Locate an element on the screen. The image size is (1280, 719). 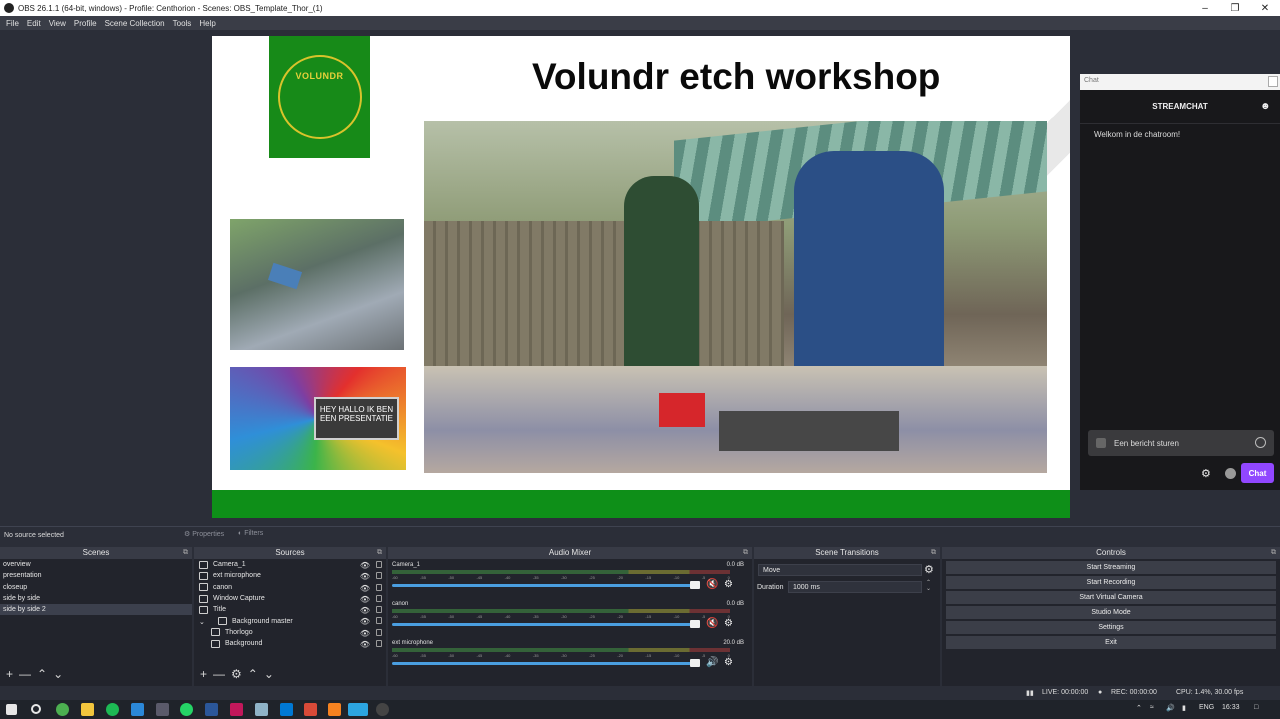
menu-file: File is located at coordinates (12, 23).